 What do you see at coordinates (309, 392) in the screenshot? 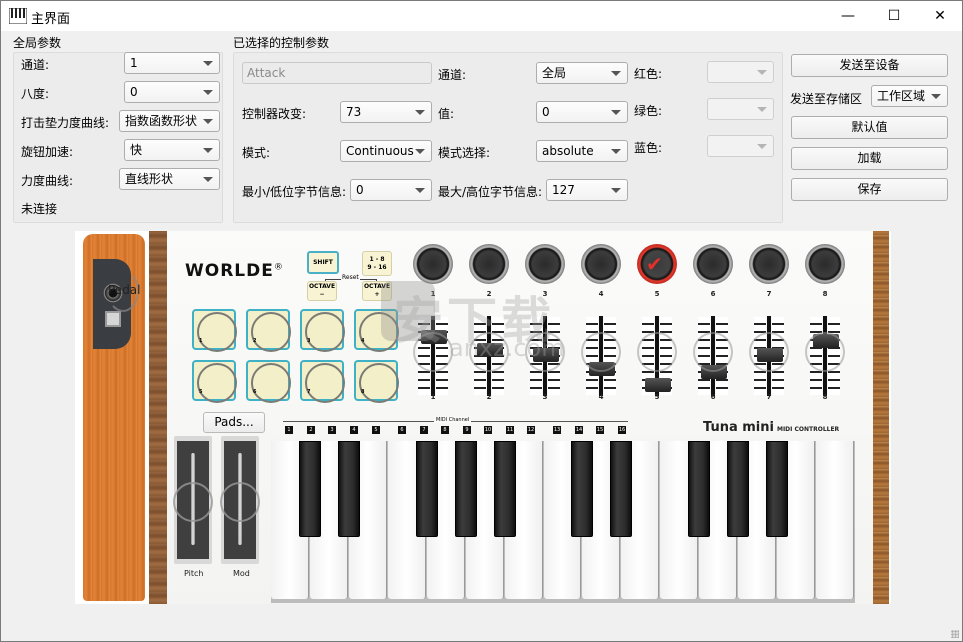
I see `pad-number: 7` at bounding box center [309, 392].